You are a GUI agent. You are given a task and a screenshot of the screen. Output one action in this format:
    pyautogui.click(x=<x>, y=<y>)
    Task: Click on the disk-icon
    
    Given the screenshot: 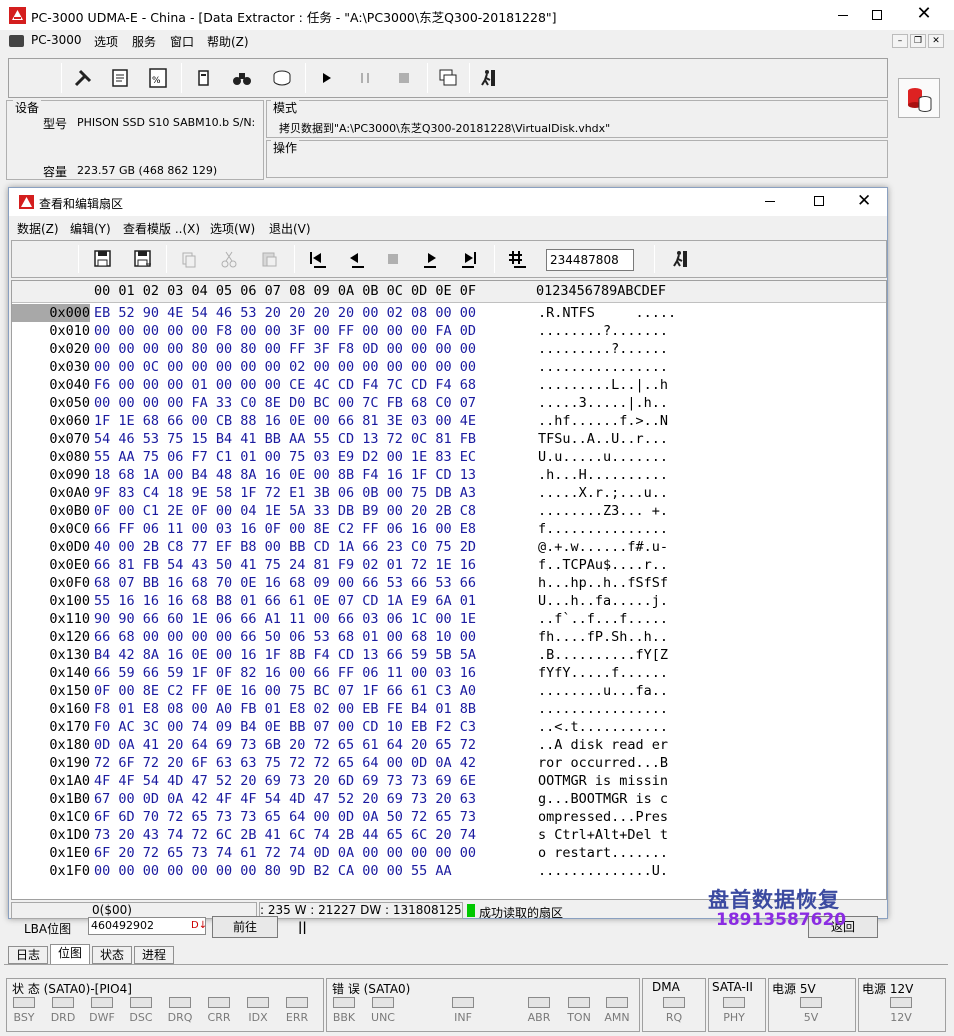 What is the action you would take?
    pyautogui.click(x=282, y=78)
    